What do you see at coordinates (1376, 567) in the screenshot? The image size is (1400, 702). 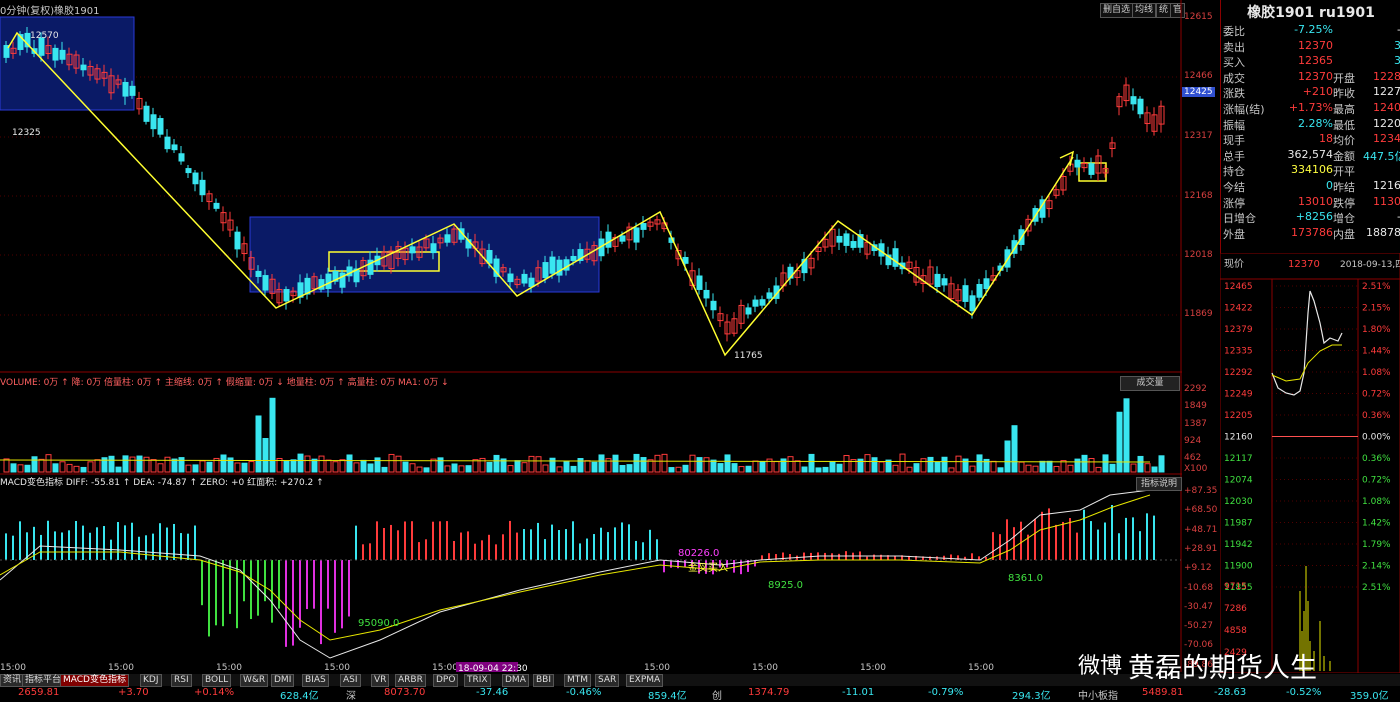 I see `mini-pct-label: 2.14%` at bounding box center [1376, 567].